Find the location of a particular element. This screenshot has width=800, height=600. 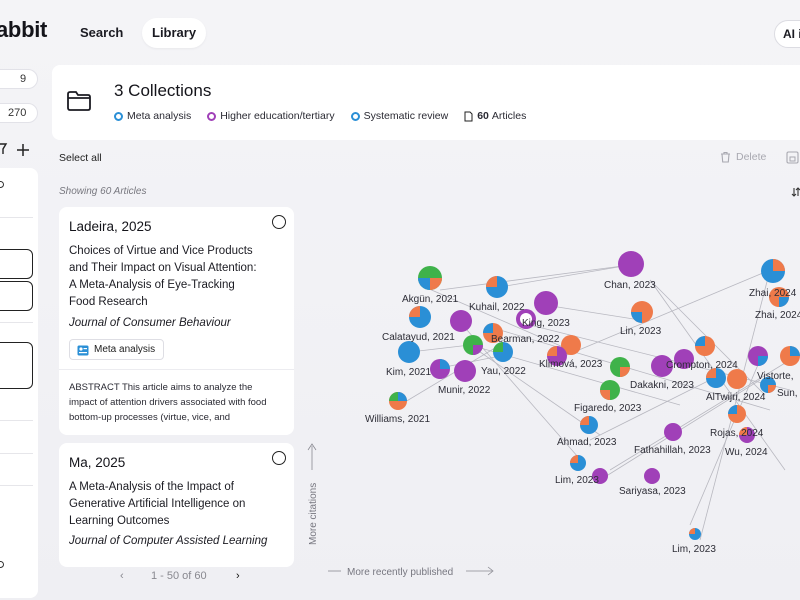

pagination: ‹ 1 - 50 of 60 › is located at coordinates (185, 578).